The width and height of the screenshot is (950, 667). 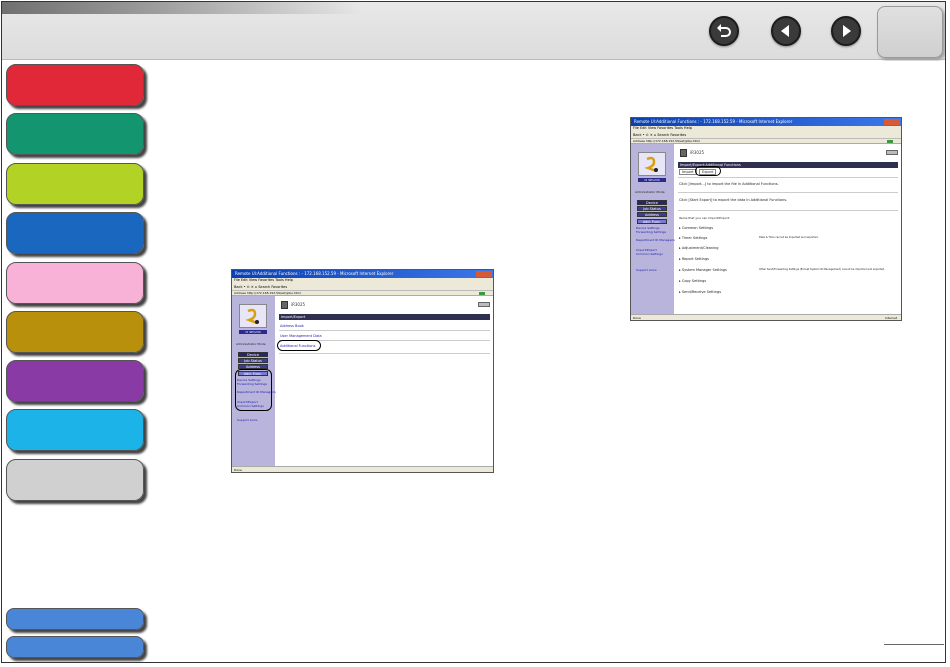 What do you see at coordinates (688, 172) in the screenshot?
I see `import-tab: Import` at bounding box center [688, 172].